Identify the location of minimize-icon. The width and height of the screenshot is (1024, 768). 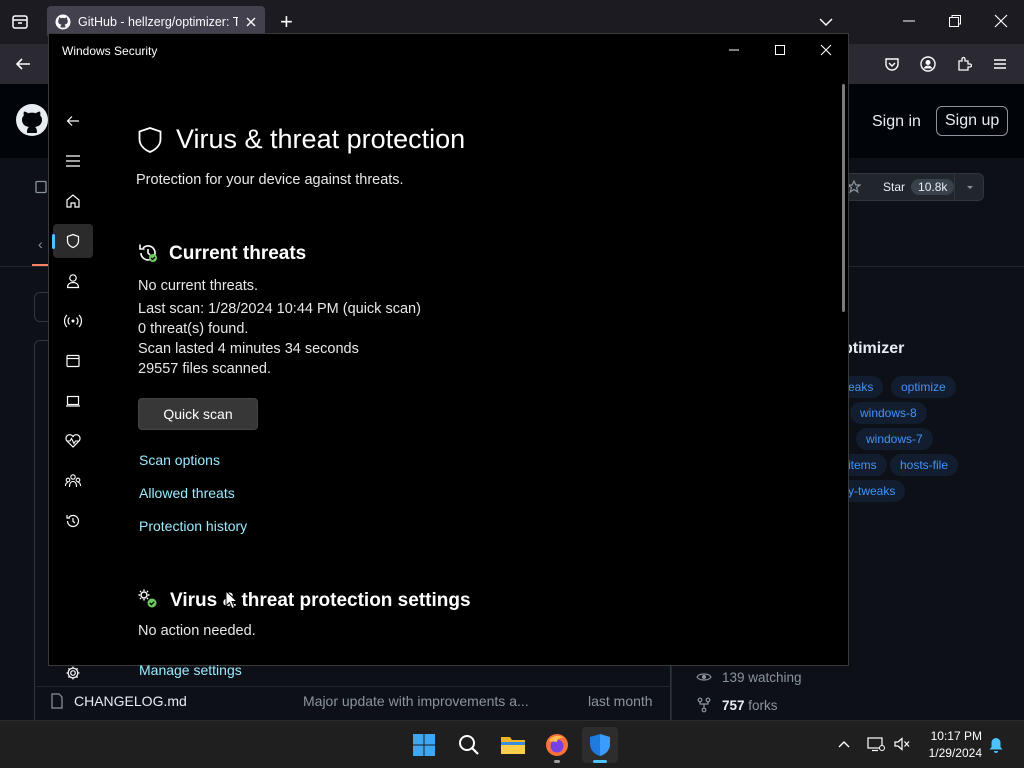
(734, 50).